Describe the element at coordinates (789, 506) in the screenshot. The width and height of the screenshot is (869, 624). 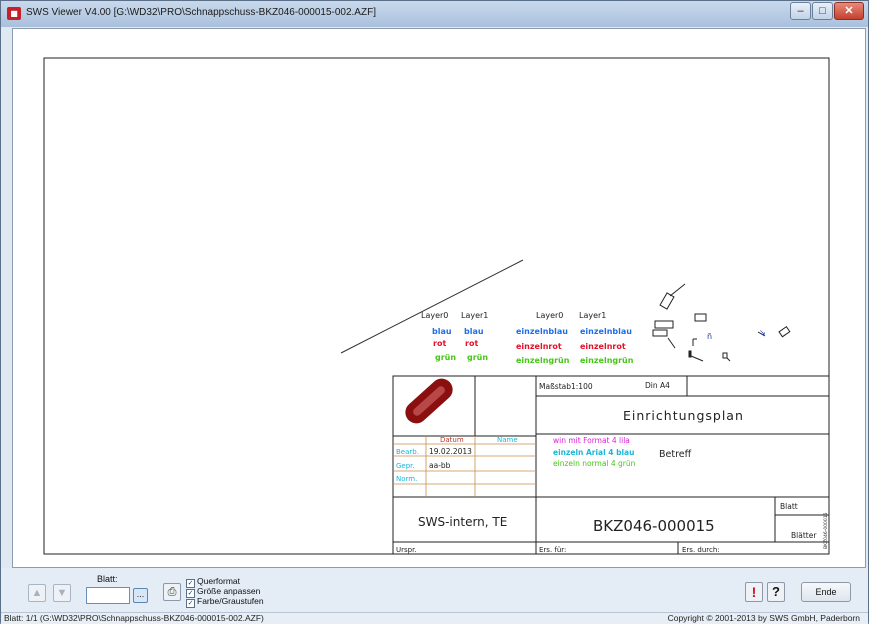
I see `blatt-cell: Blatt` at that location.